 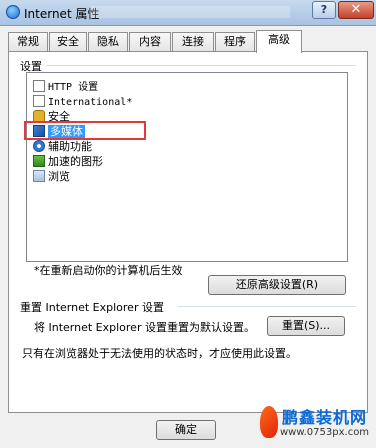 I want to click on title-bar: Internet 属性 ? ✕, so click(x=188, y=13).